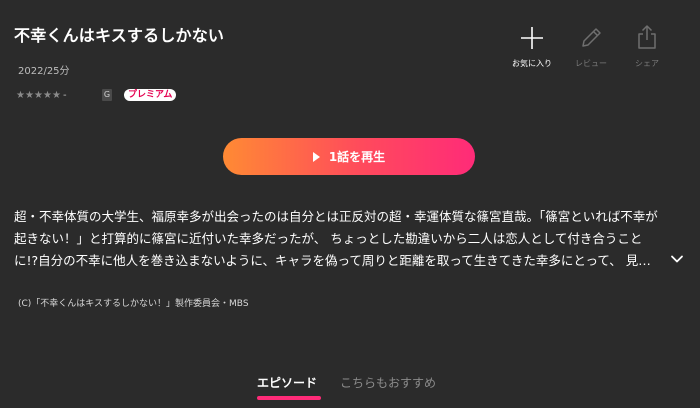  I want to click on copyright-notice: (C)「不幸くんはキスするしかない！」製作委員会・MBS, so click(133, 304).